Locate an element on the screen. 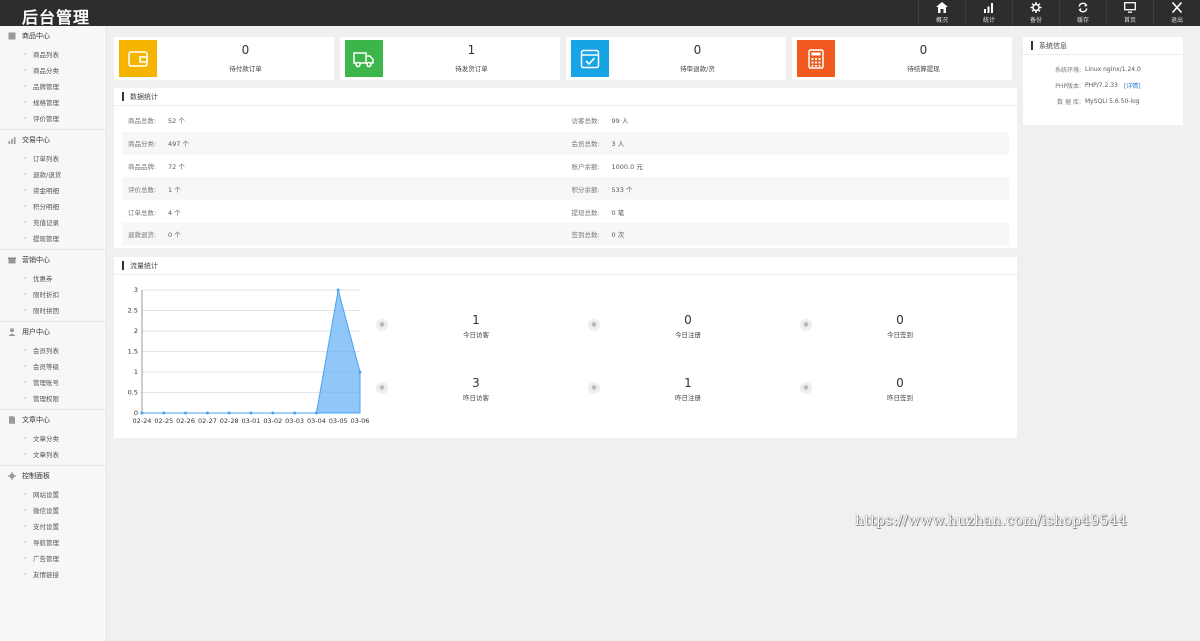  flow-stat-today-registrations: ● 0 今日注册 is located at coordinates (678, 333).